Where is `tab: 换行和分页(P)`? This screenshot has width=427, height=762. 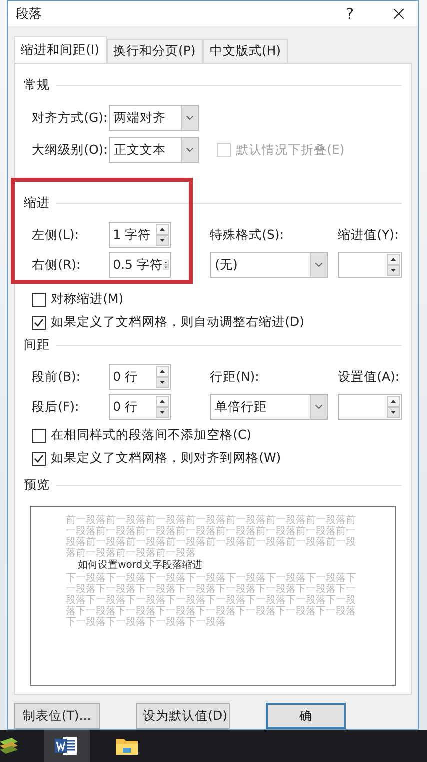
tab: 换行和分页(P) is located at coordinates (154, 51).